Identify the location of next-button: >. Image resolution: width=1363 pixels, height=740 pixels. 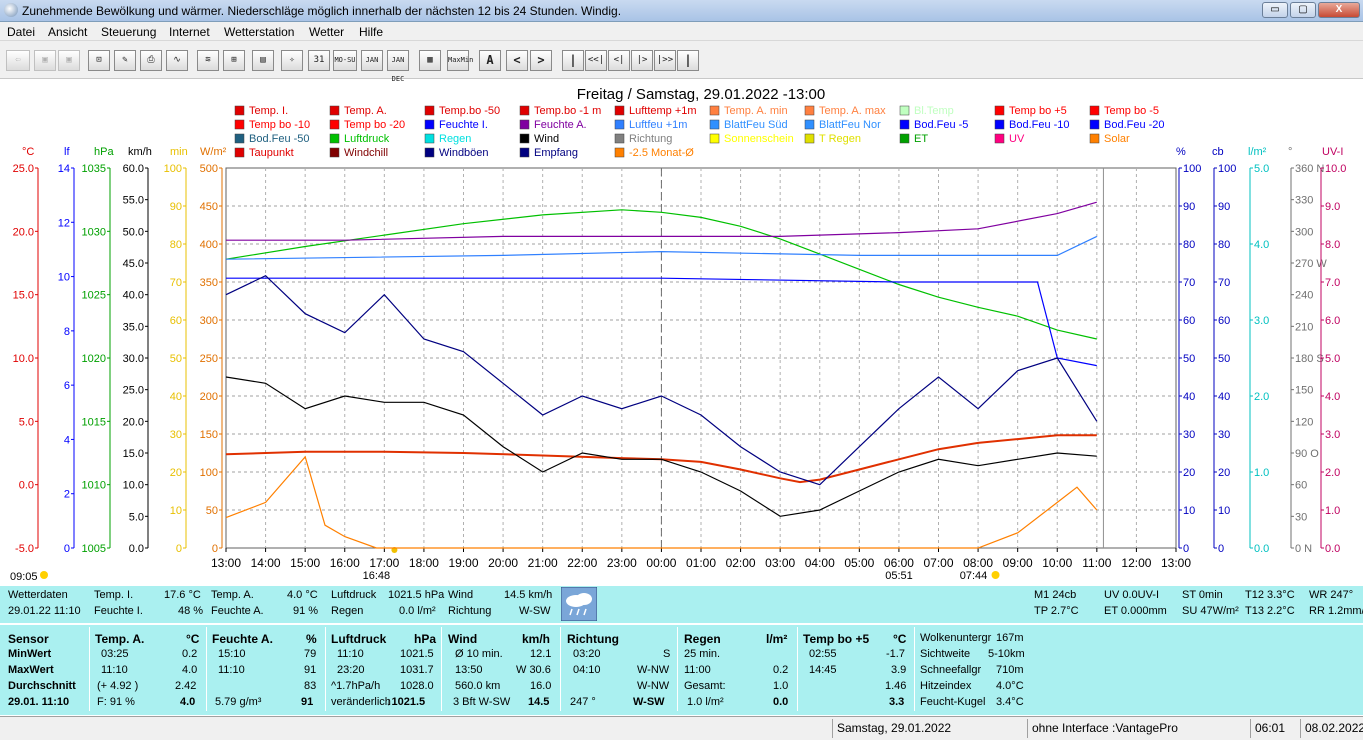
(541, 60).